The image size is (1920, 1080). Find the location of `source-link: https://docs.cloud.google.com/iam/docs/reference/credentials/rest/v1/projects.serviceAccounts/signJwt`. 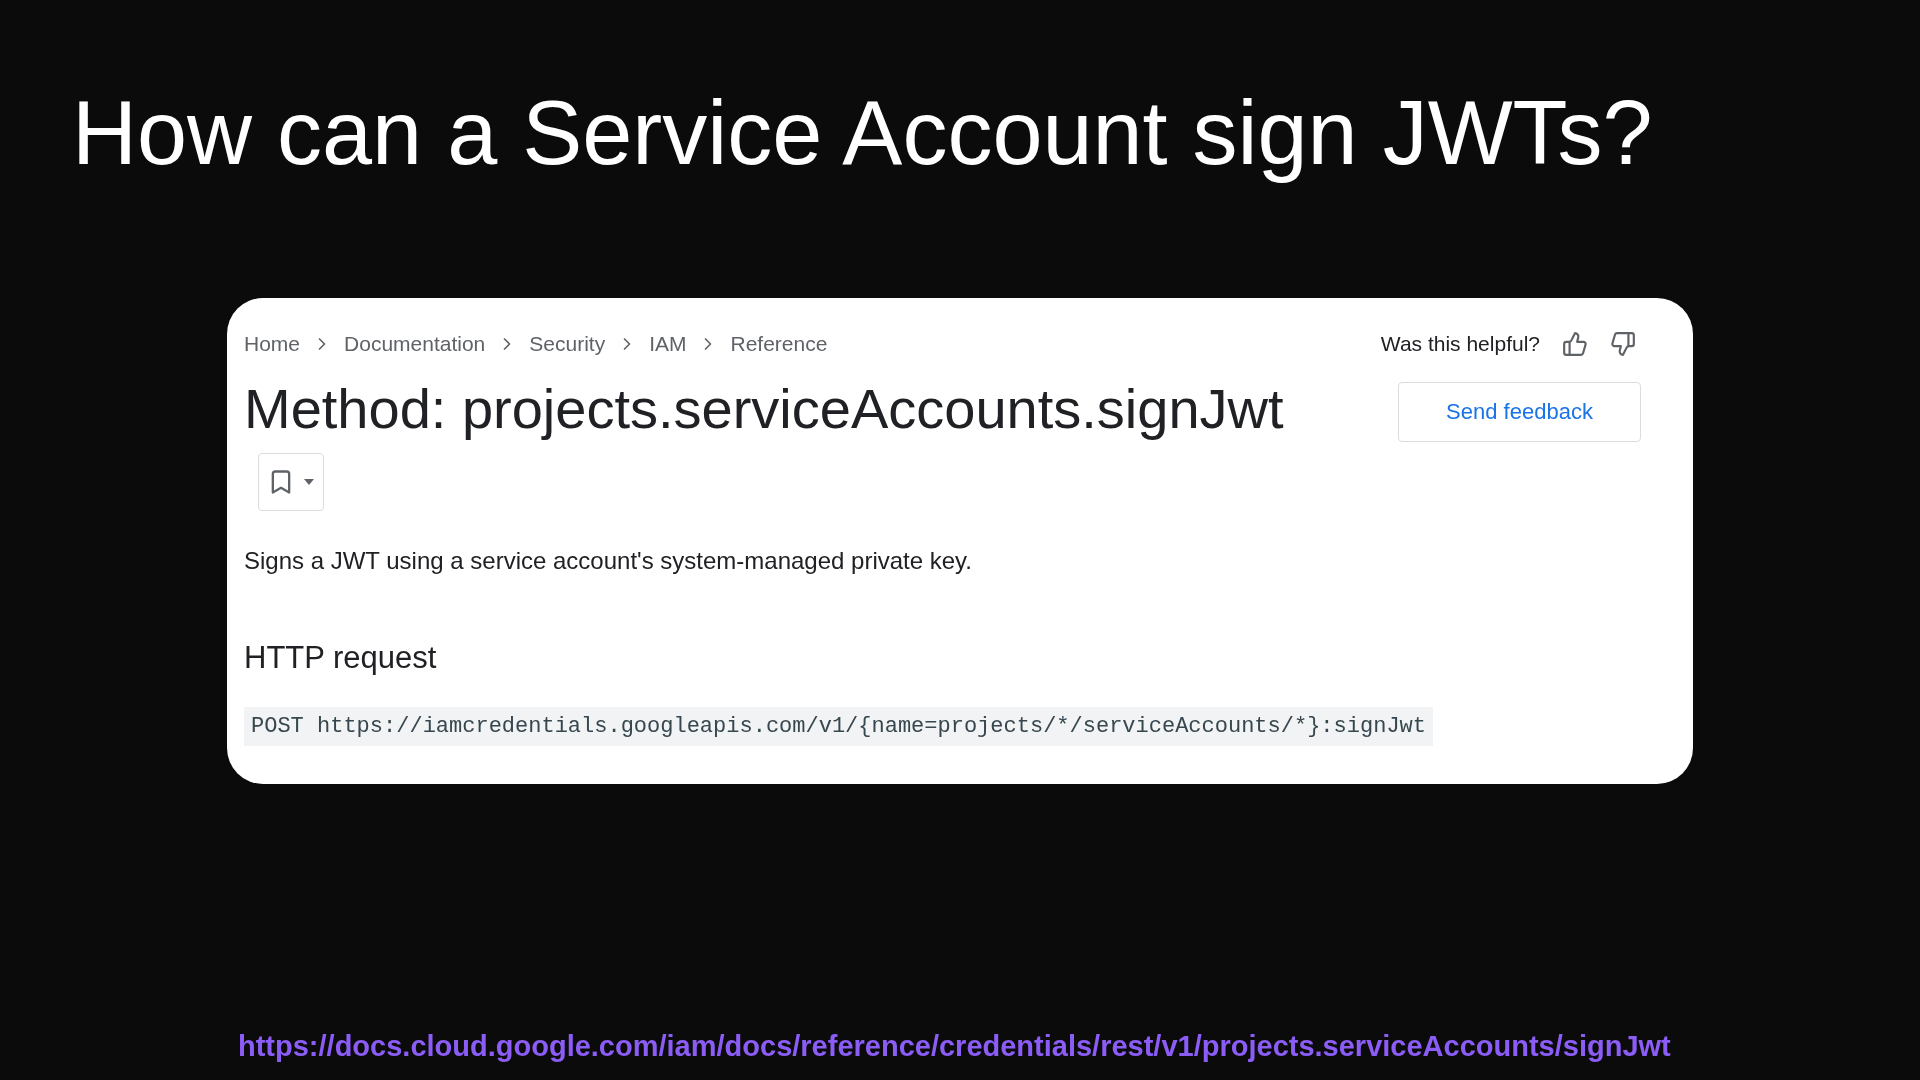

source-link: https://docs.cloud.google.com/iam/docs/reference/credentials/rest/v1/projects.serviceAccounts/signJwt is located at coordinates (954, 1046).